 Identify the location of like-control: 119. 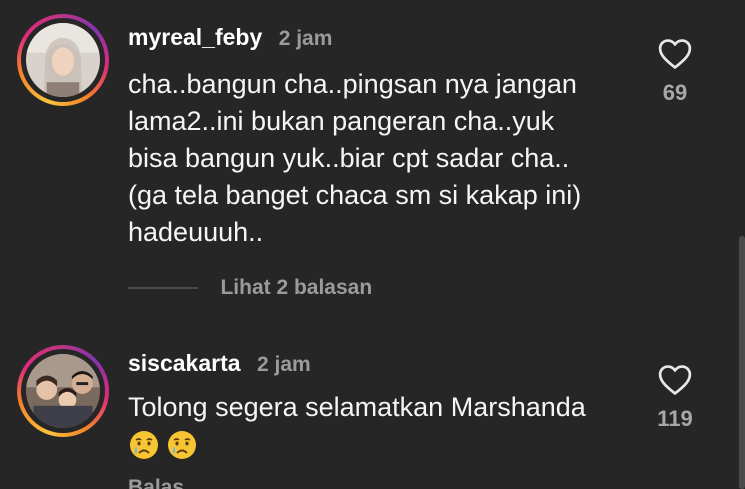
(675, 398).